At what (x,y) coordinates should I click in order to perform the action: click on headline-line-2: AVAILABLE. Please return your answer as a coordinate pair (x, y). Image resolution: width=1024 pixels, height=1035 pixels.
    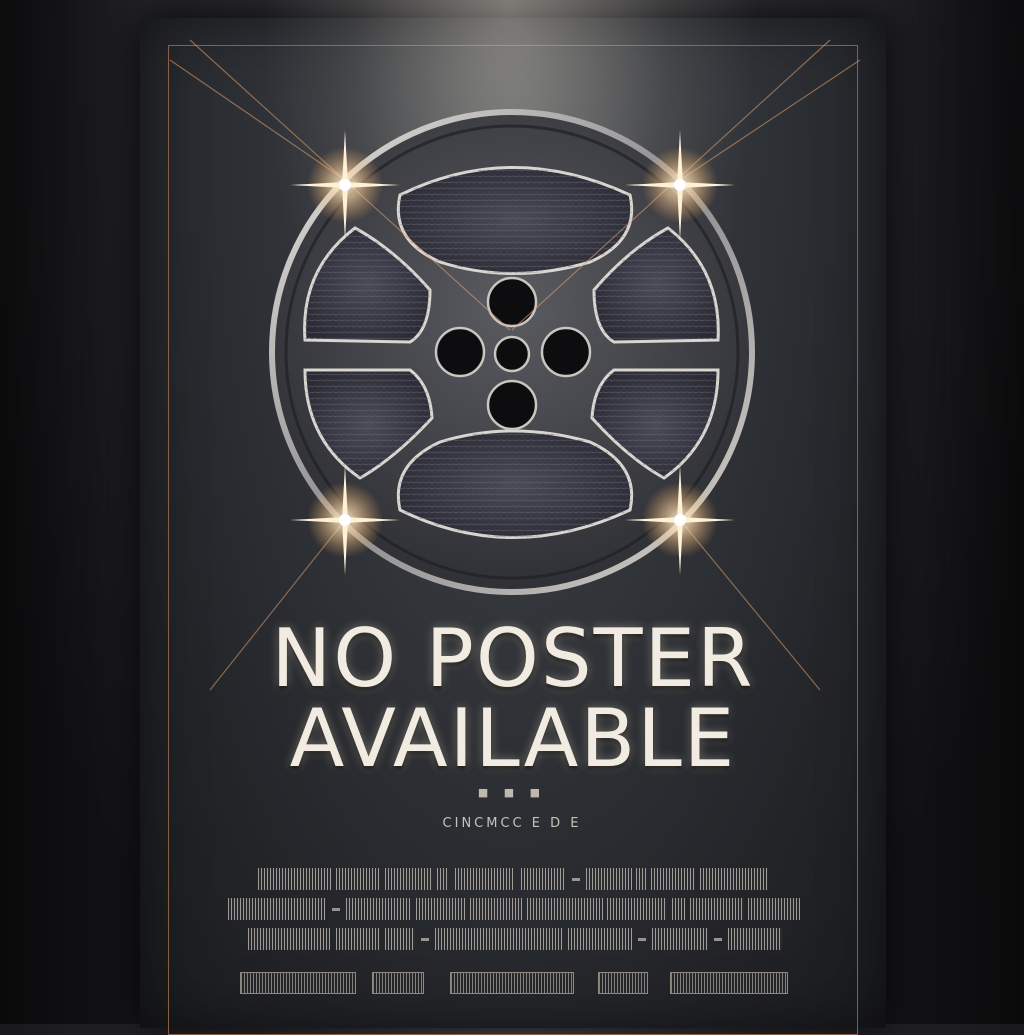
    Looking at the image, I should click on (513, 738).